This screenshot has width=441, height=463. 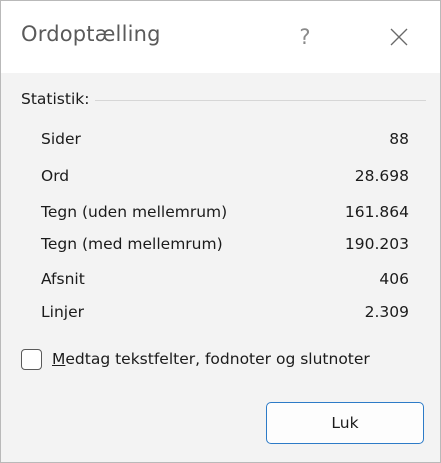 I want to click on accelerator-key: M, so click(x=59, y=359).